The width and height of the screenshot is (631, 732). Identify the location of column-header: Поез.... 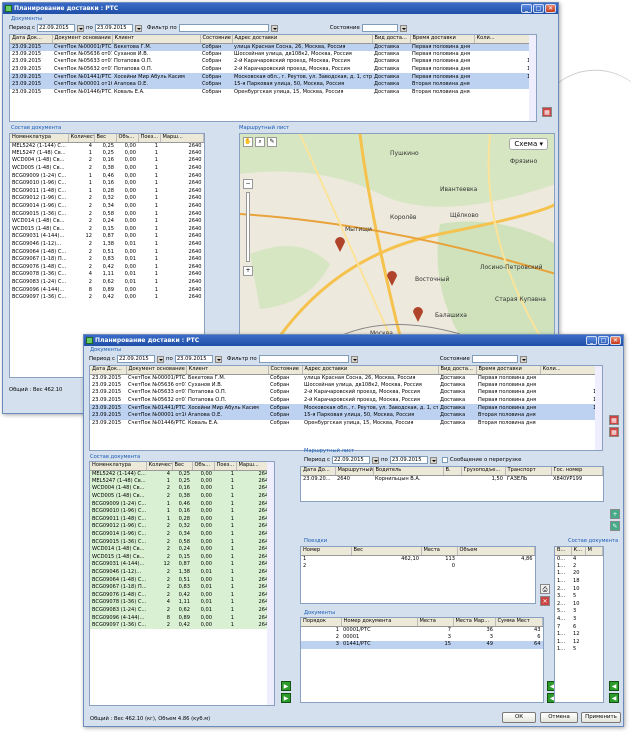
(149, 138).